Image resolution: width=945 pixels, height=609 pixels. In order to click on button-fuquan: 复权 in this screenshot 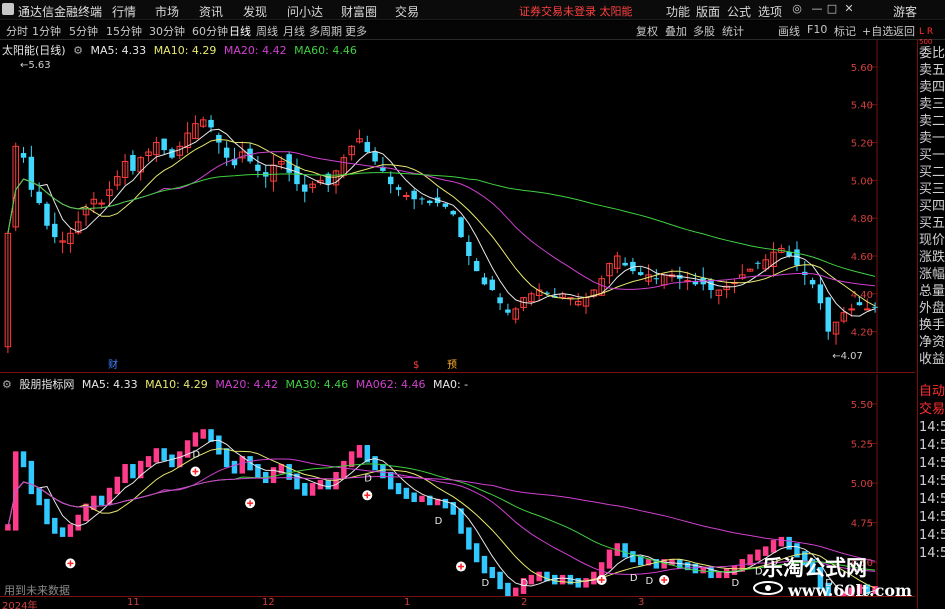, I will do `click(647, 31)`.